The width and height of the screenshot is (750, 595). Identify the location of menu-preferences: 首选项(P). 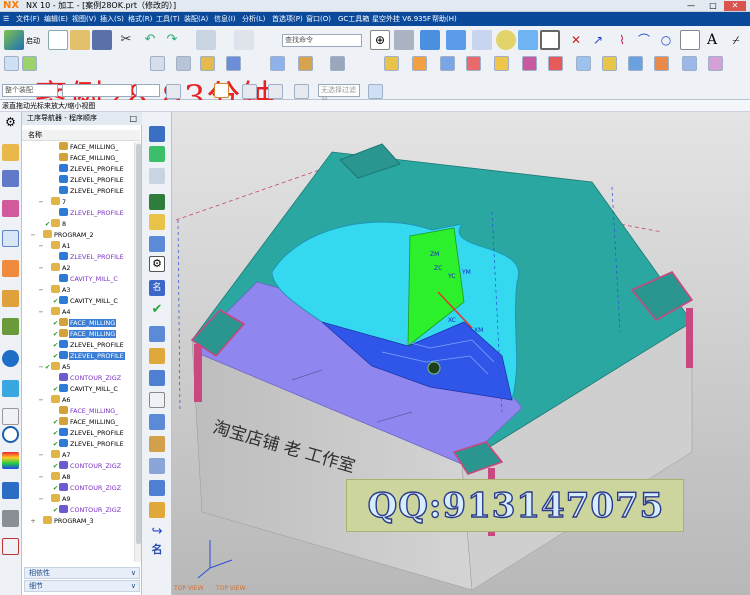
(287, 19).